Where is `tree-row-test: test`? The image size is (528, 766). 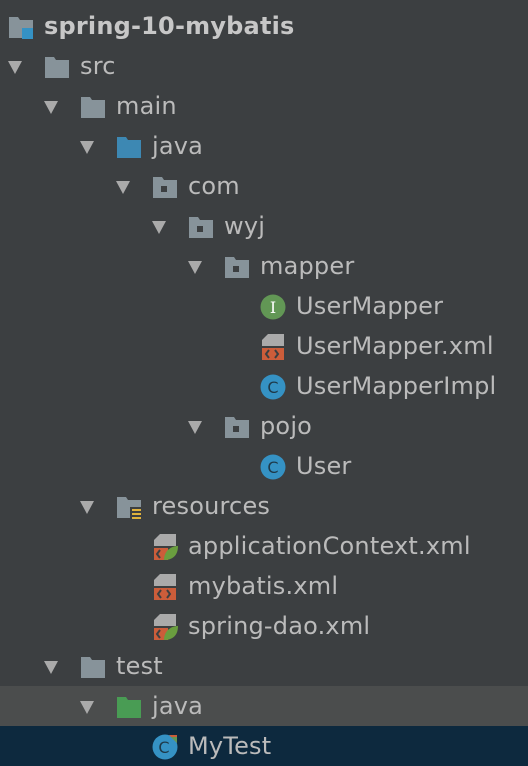 tree-row-test: test is located at coordinates (264, 666).